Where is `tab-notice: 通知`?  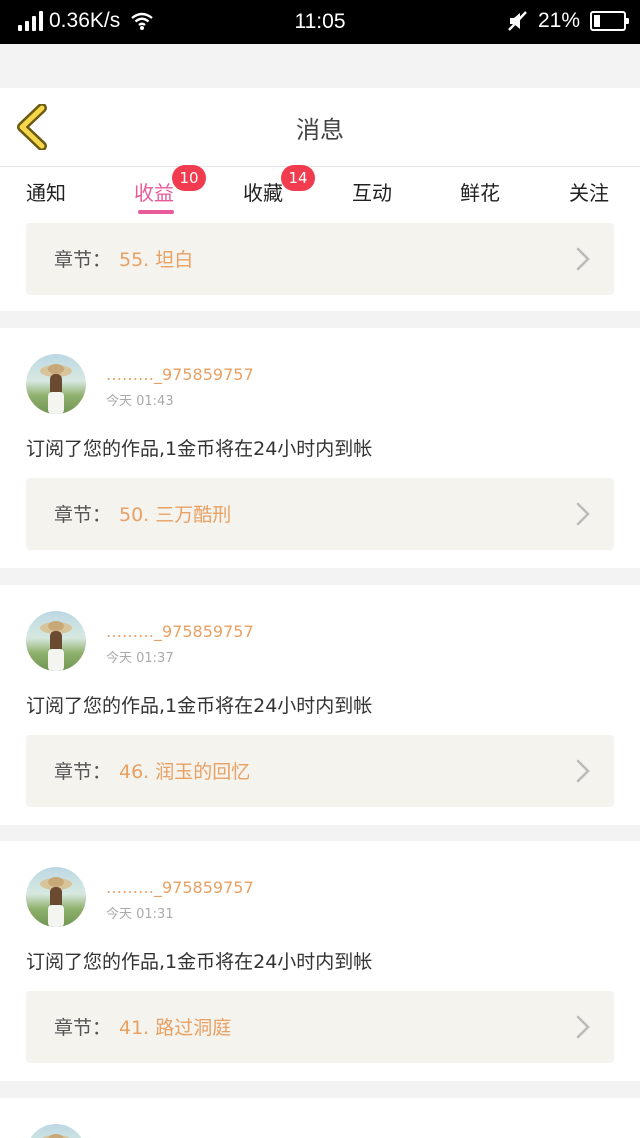 tab-notice: 通知 is located at coordinates (46, 191).